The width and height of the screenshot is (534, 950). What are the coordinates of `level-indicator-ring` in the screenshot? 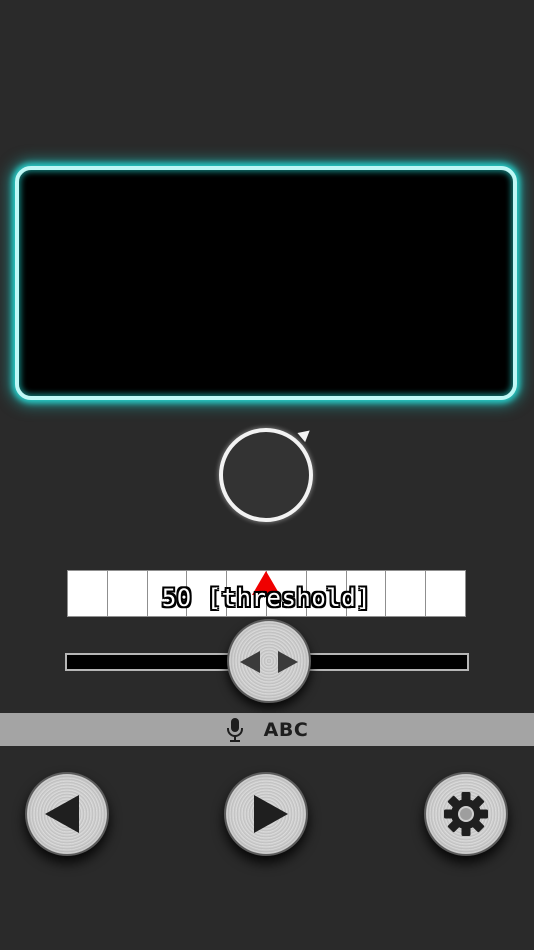 It's located at (266, 475).